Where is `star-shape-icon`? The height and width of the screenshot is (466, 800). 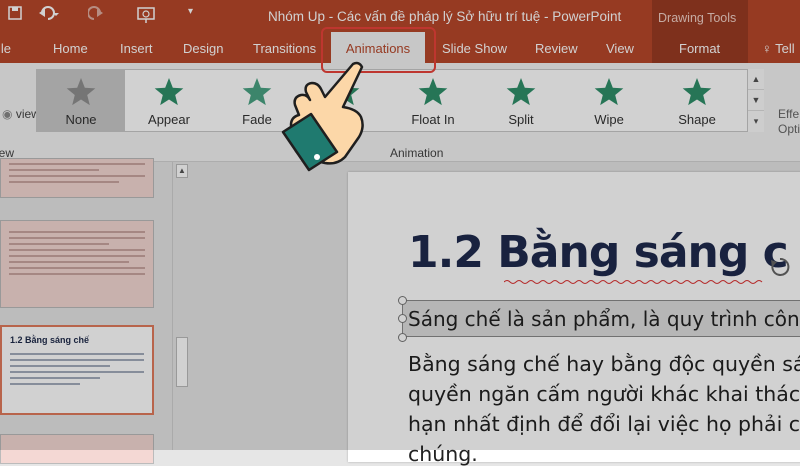 star-shape-icon is located at coordinates (697, 92).